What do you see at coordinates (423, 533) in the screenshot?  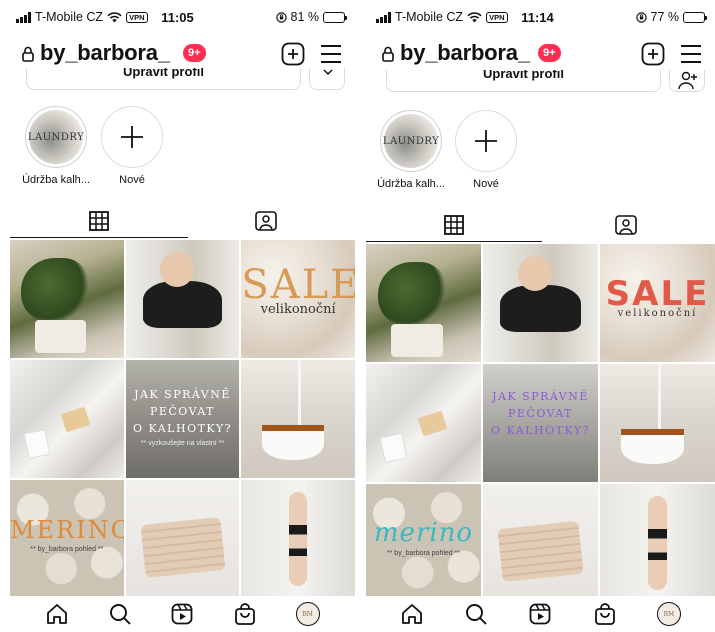 I see `merino-heading: merino` at bounding box center [423, 533].